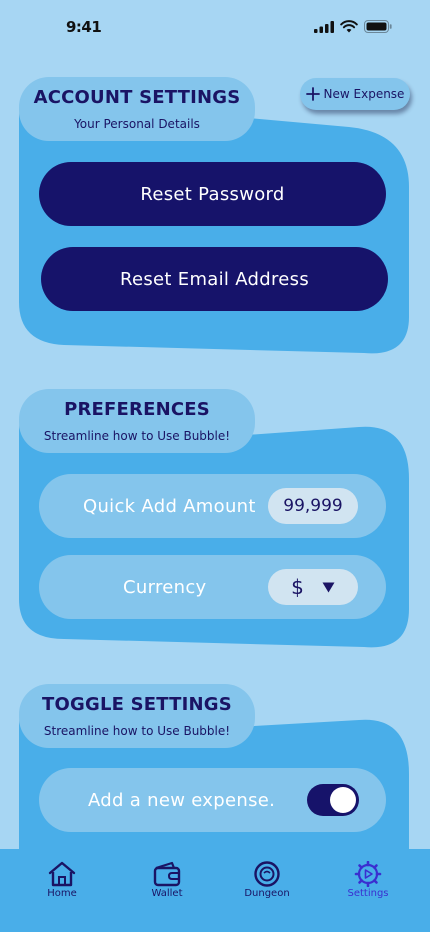 This screenshot has width=430, height=932. Describe the element at coordinates (137, 409) in the screenshot. I see `preferences-title: PREFERENCES` at that location.